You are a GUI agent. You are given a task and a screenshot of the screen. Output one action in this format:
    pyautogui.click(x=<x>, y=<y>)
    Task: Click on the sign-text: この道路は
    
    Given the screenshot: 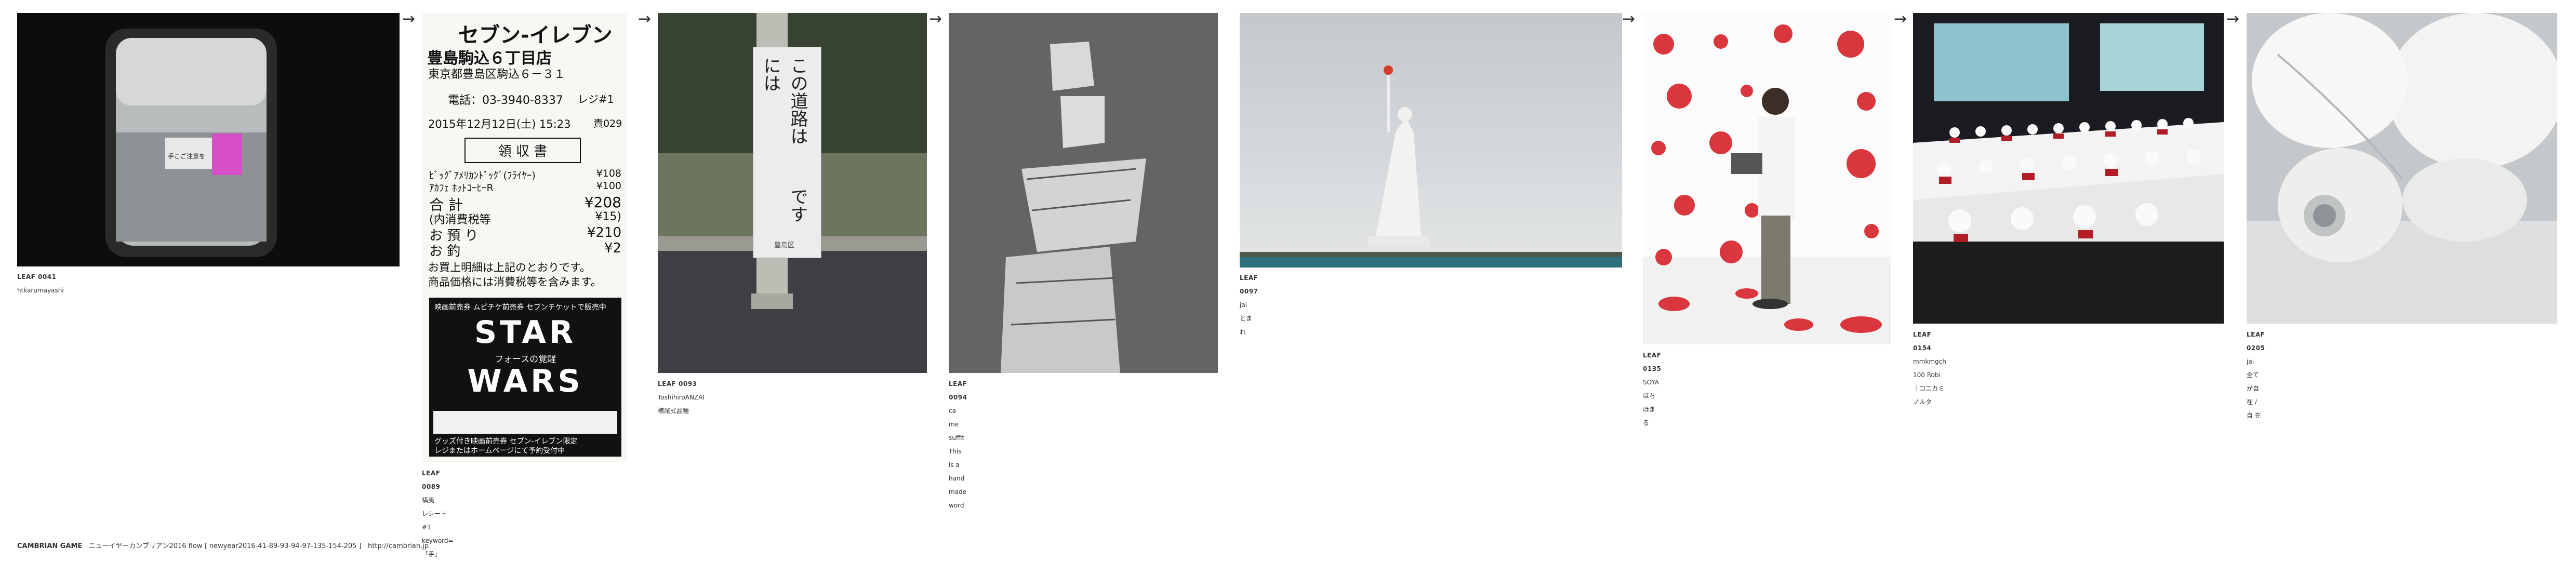 What is the action you would take?
    pyautogui.click(x=798, y=101)
    